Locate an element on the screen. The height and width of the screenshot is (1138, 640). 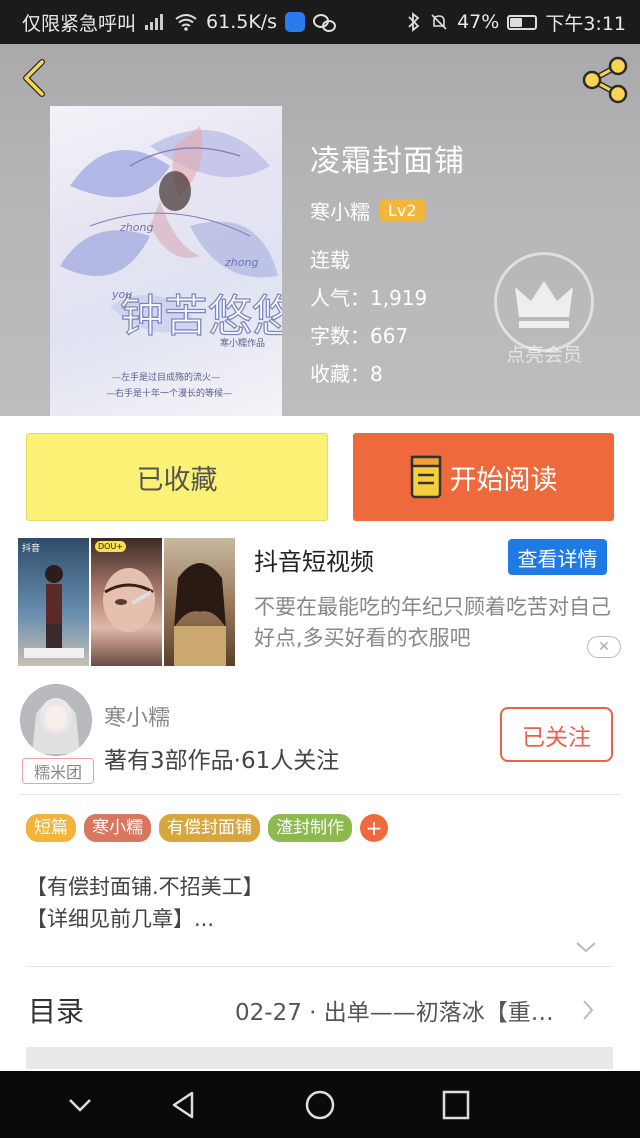
nav-recents-button is located at coordinates (456, 1105).